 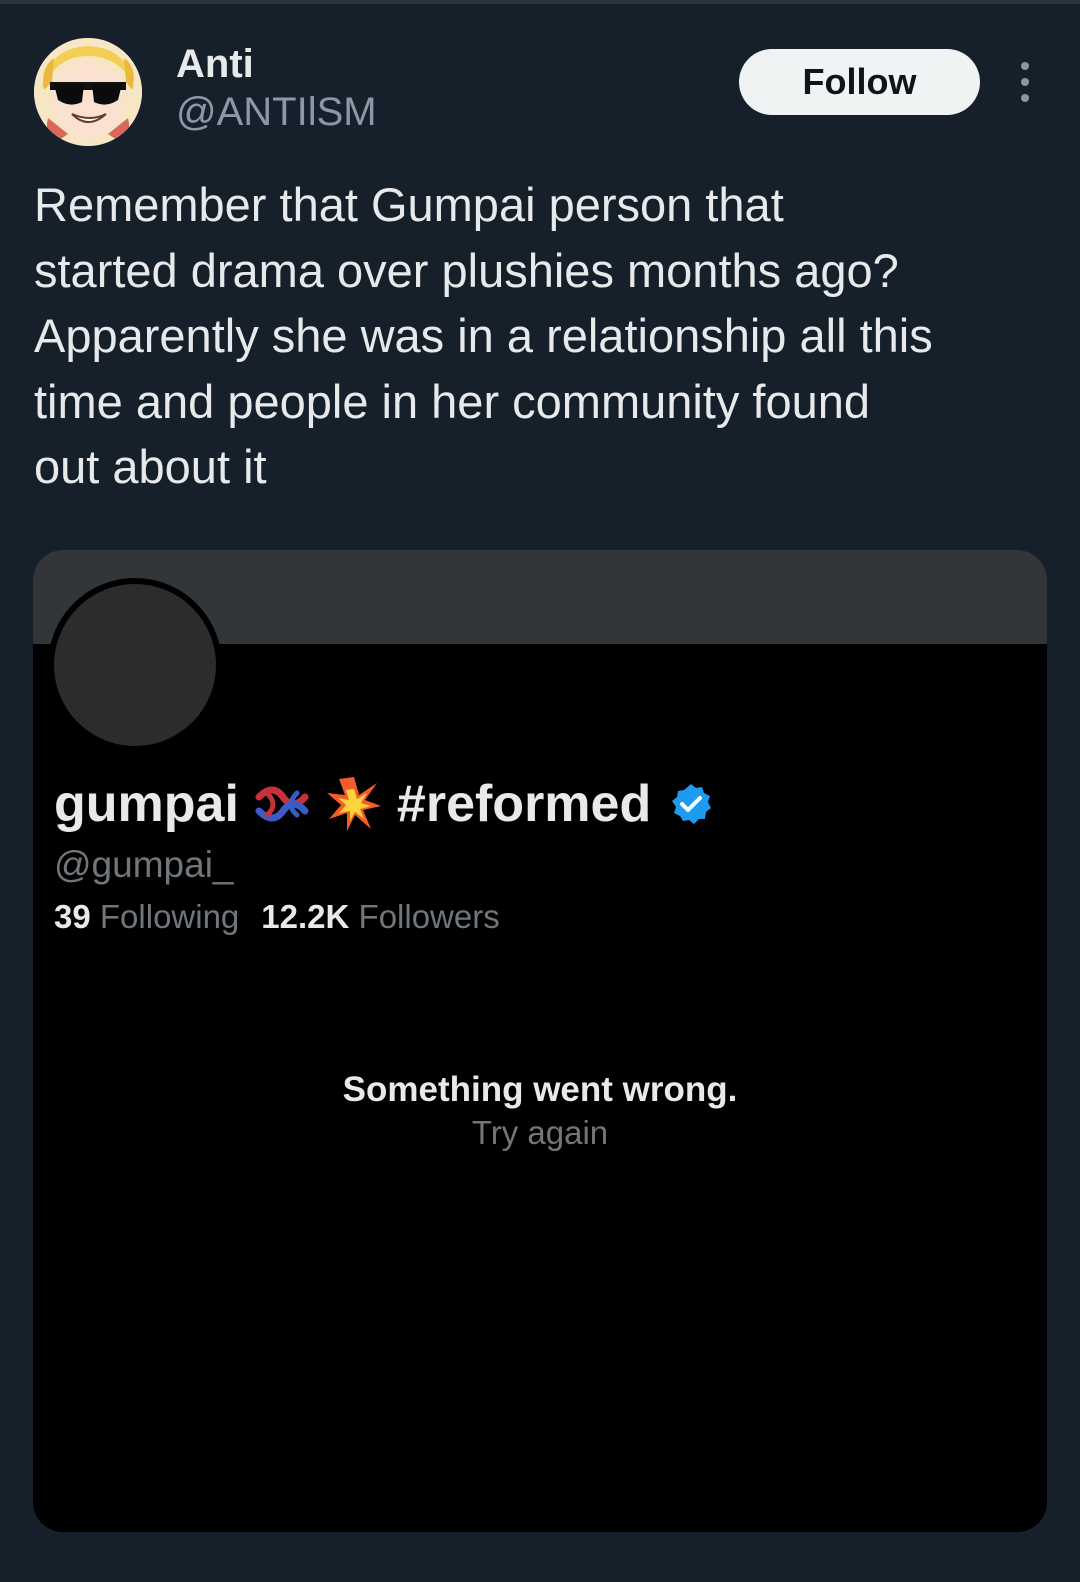 I want to click on following-count: 39, so click(x=72, y=916).